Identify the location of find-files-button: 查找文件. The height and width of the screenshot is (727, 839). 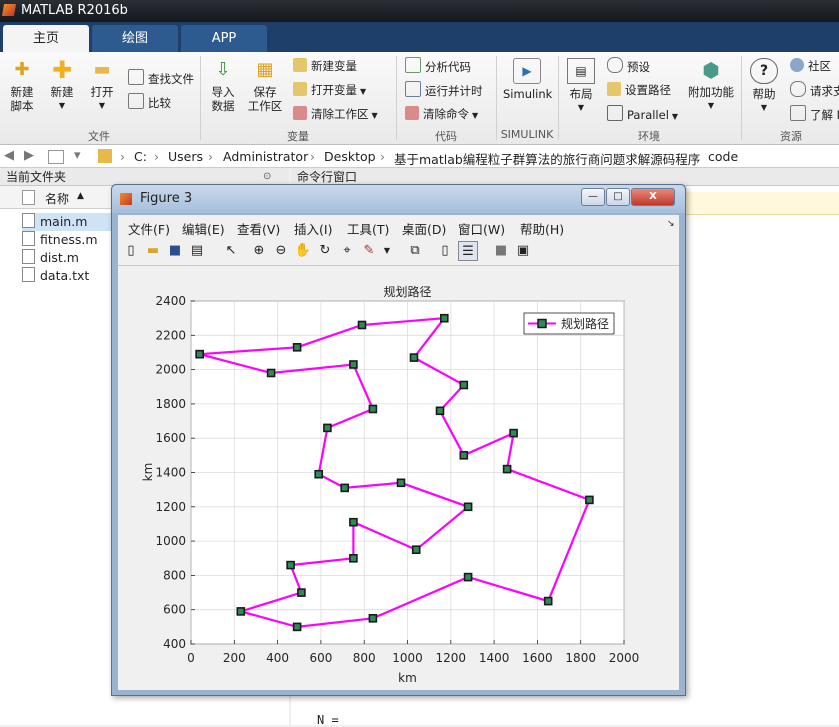
(161, 78).